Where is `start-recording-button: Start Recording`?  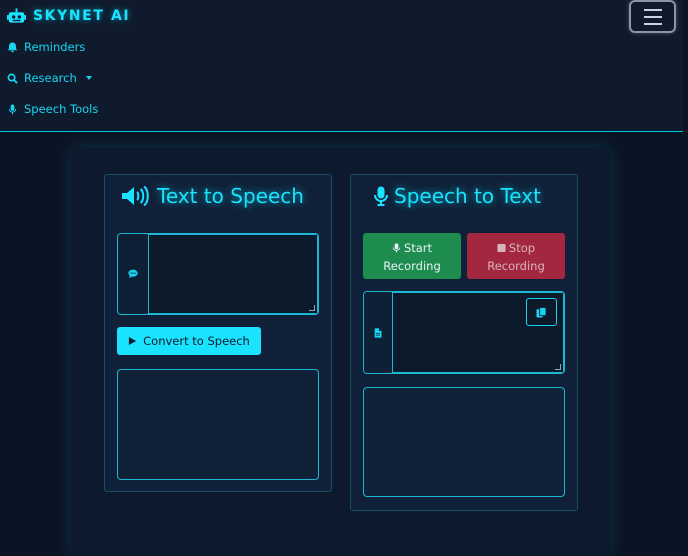
start-recording-button: Start Recording is located at coordinates (412, 256).